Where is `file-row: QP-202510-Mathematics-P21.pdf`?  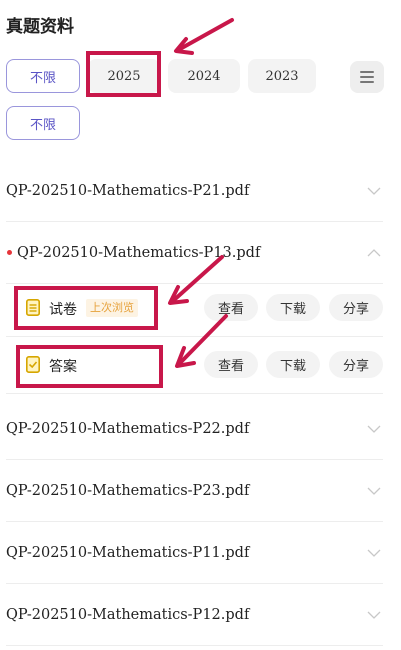 file-row: QP-202510-Mathematics-P21.pdf is located at coordinates (194, 191).